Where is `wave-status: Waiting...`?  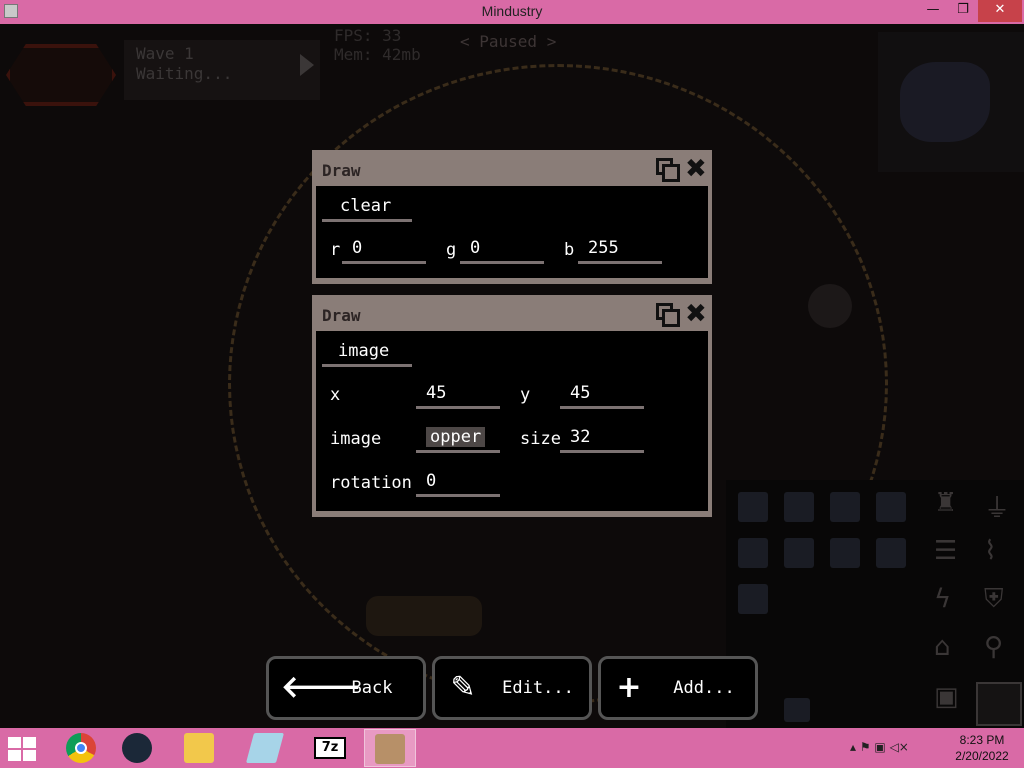 wave-status: Waiting... is located at coordinates (184, 73).